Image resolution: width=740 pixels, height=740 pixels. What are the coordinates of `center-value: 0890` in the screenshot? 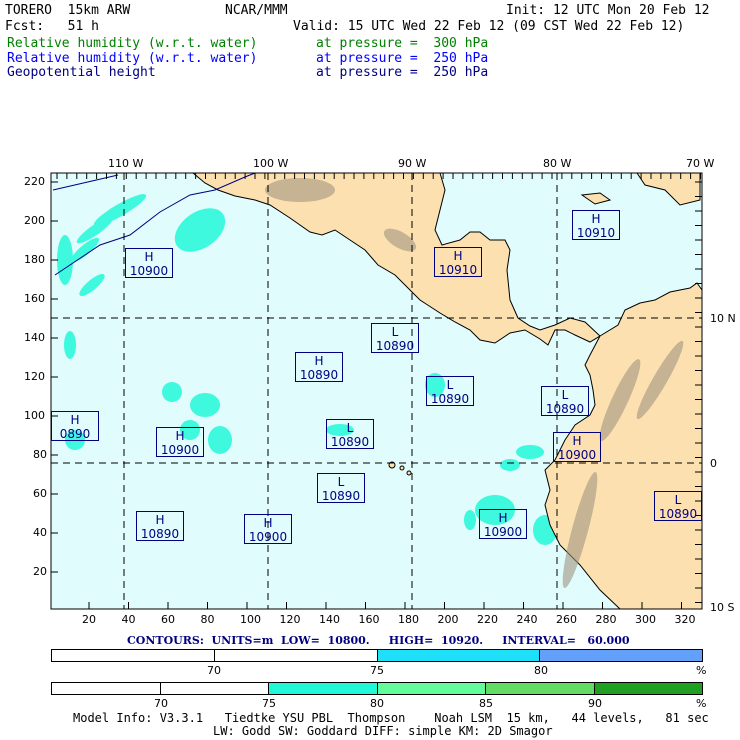 It's located at (75, 434).